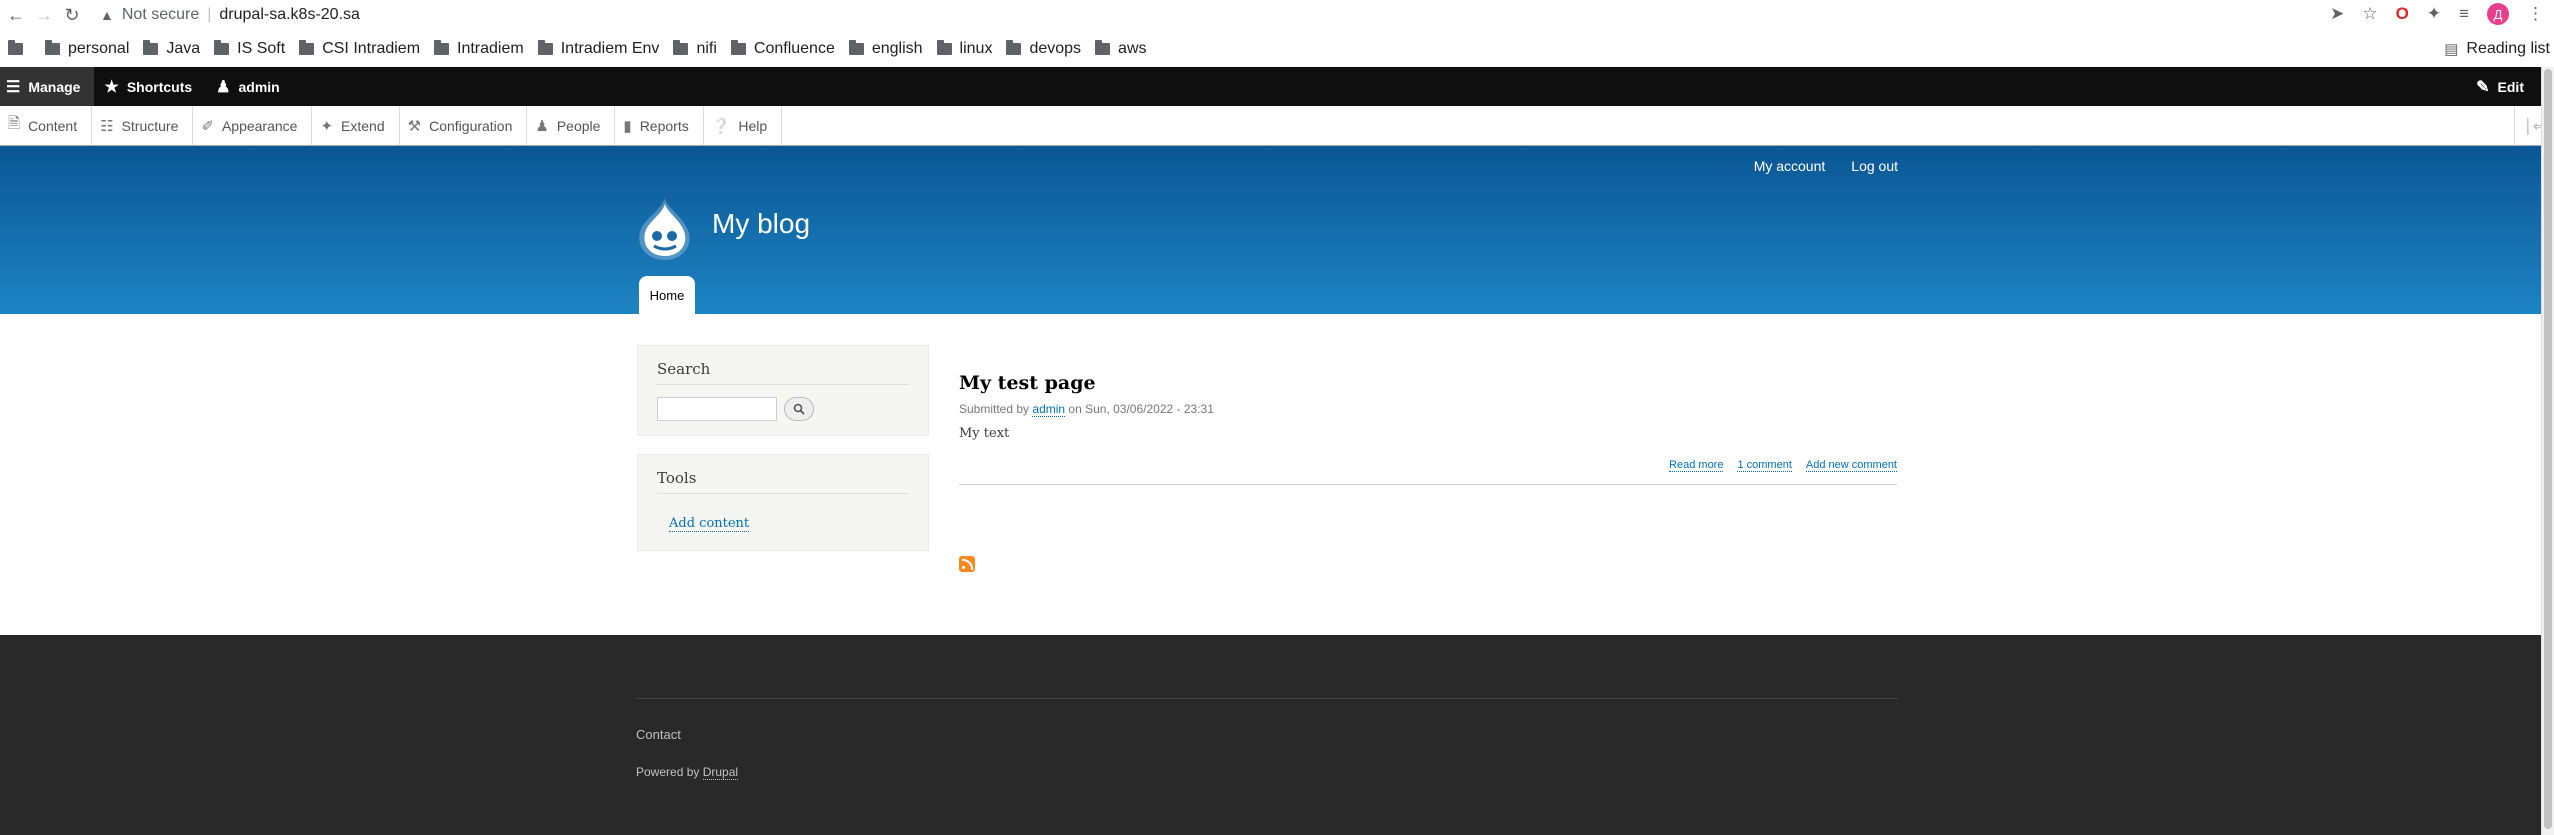 The image size is (2554, 835). I want to click on bookmark-label: Confluence, so click(794, 48).